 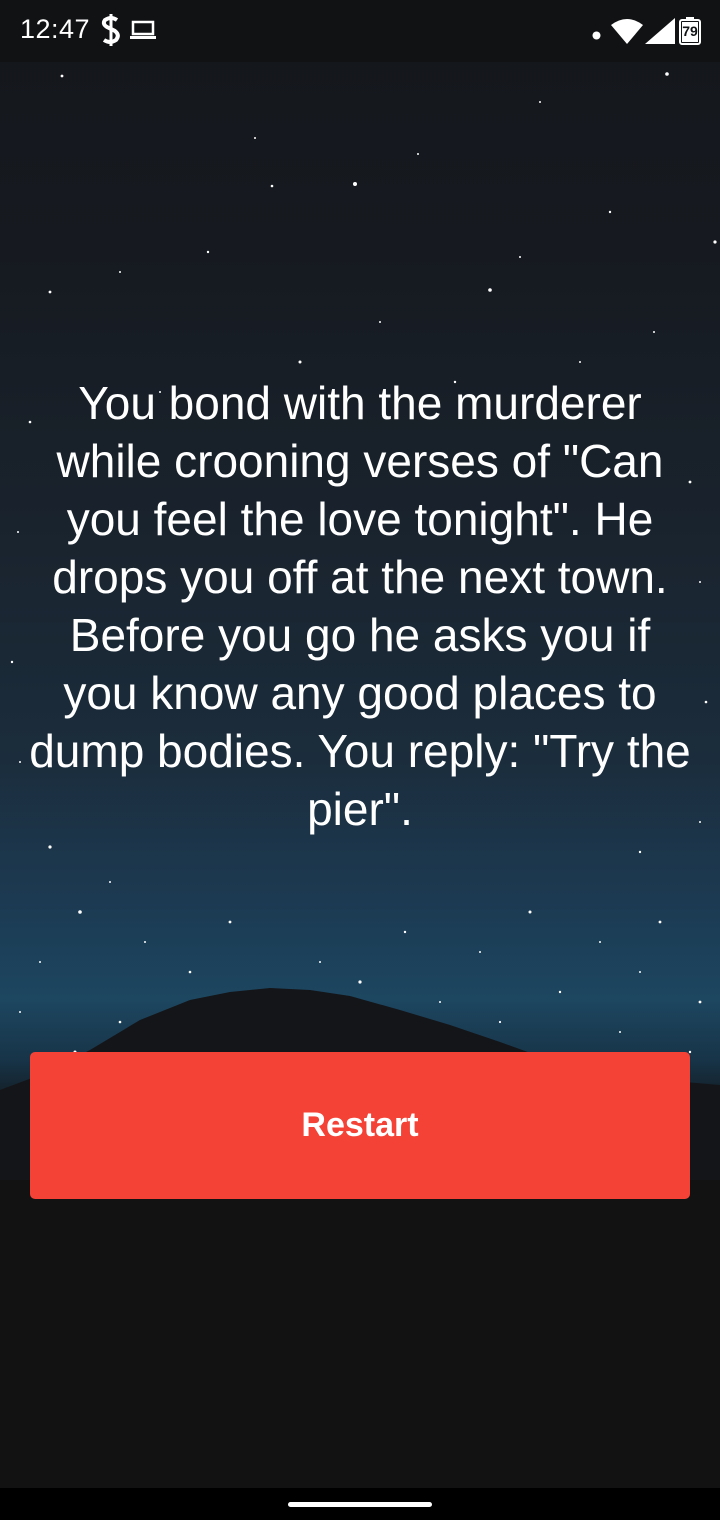 I want to click on signal-icon, so click(x=660, y=33).